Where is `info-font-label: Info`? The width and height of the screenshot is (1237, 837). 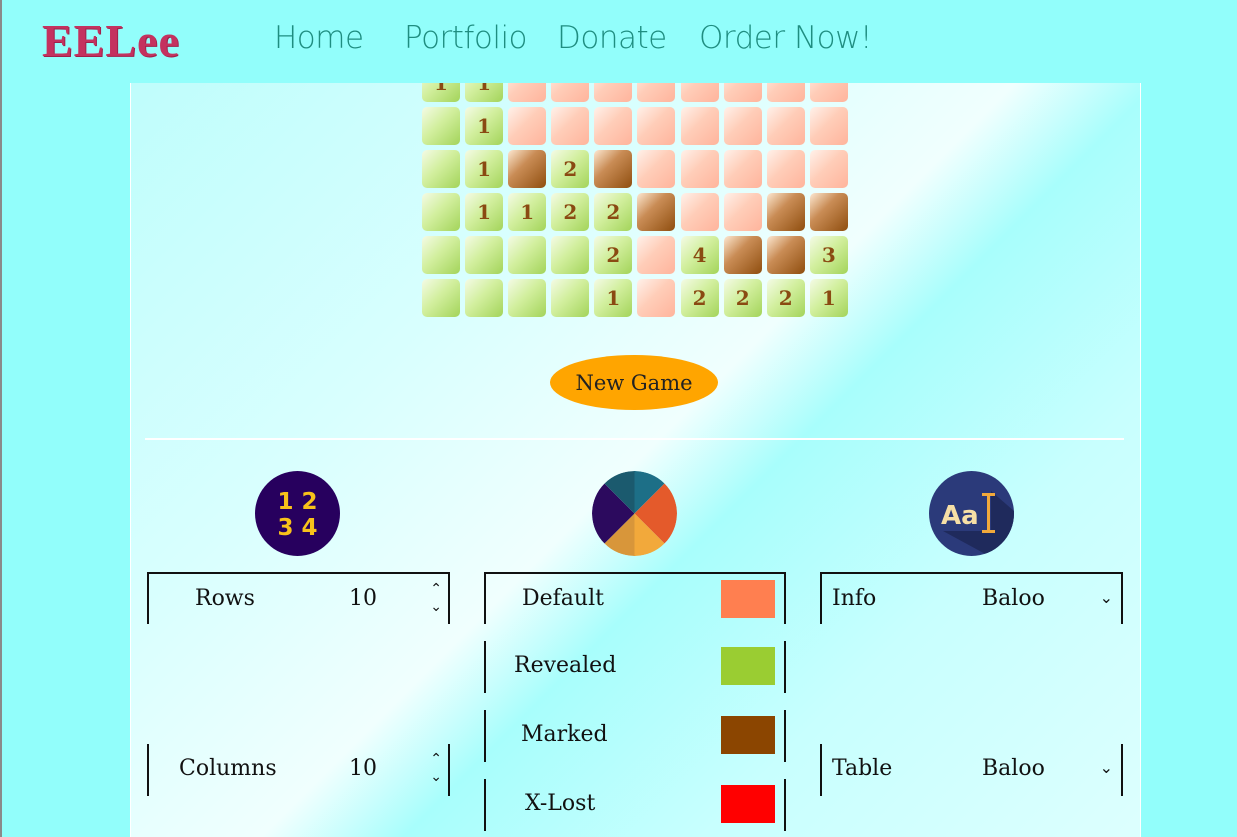 info-font-label: Info is located at coordinates (854, 598).